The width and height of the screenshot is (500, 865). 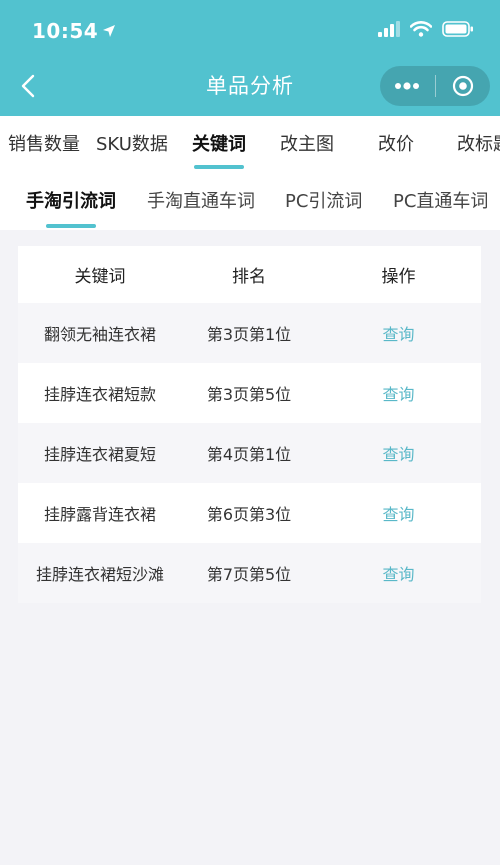 I want to click on keyword-cell: 翻领无袖连衣裙, so click(x=99, y=334).